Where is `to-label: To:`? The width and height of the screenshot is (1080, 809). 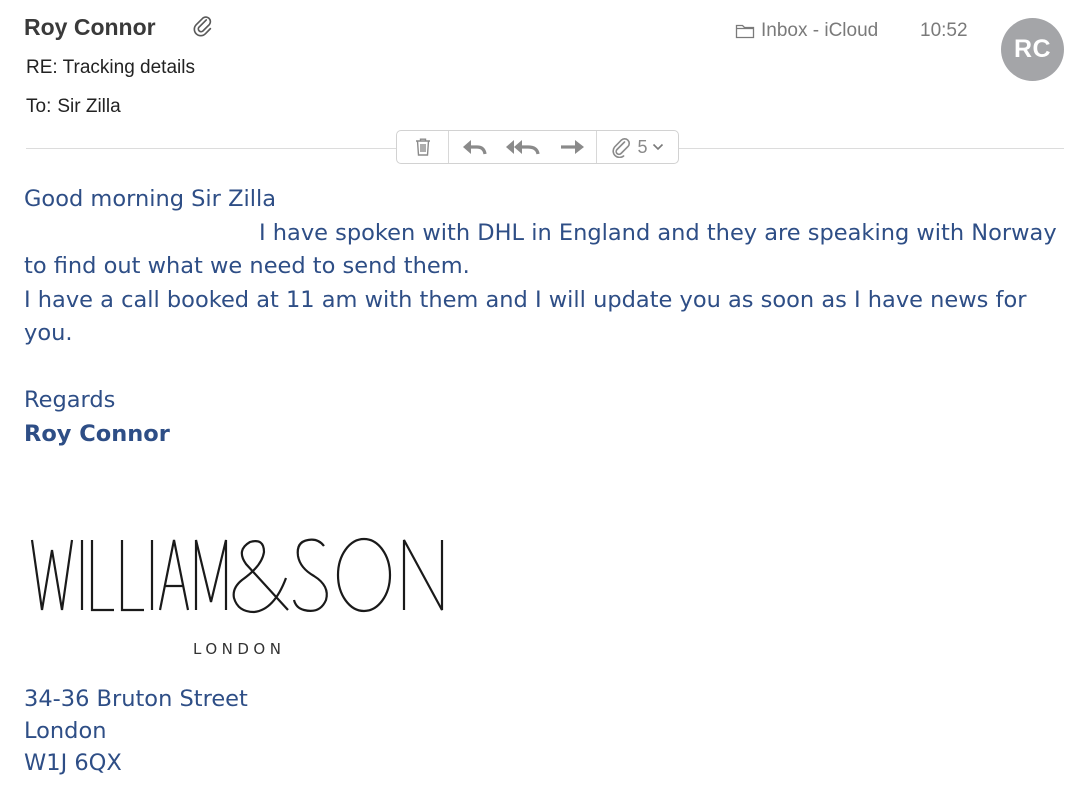 to-label: To: is located at coordinates (39, 106).